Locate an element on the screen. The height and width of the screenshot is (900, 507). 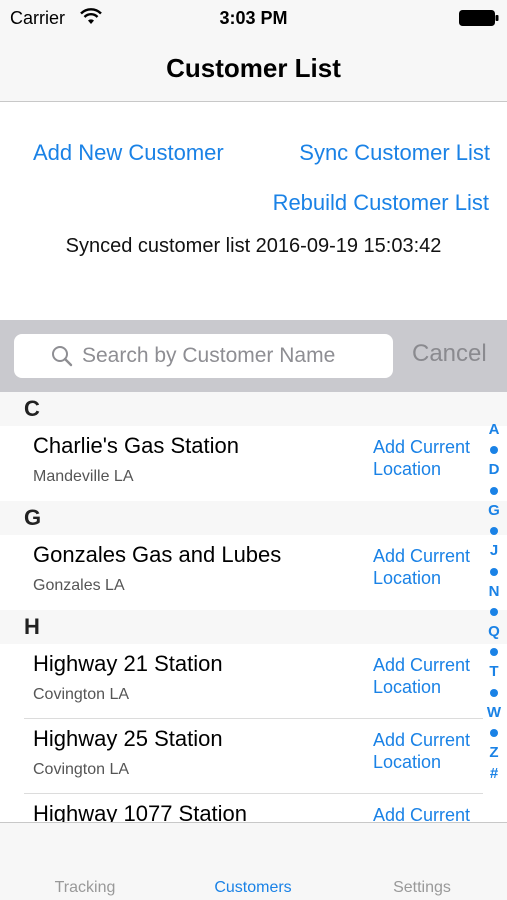
status-time: 3:03 PM is located at coordinates (253, 18).